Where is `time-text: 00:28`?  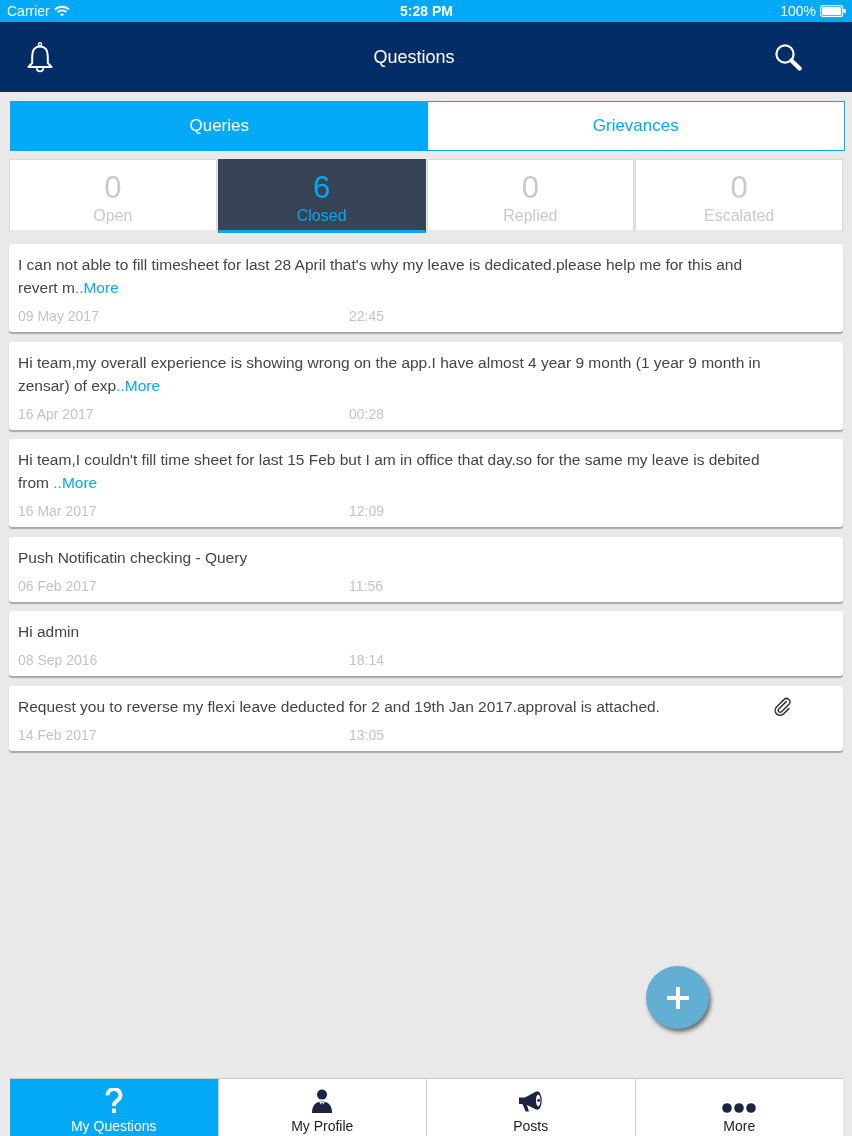
time-text: 00:28 is located at coordinates (367, 414).